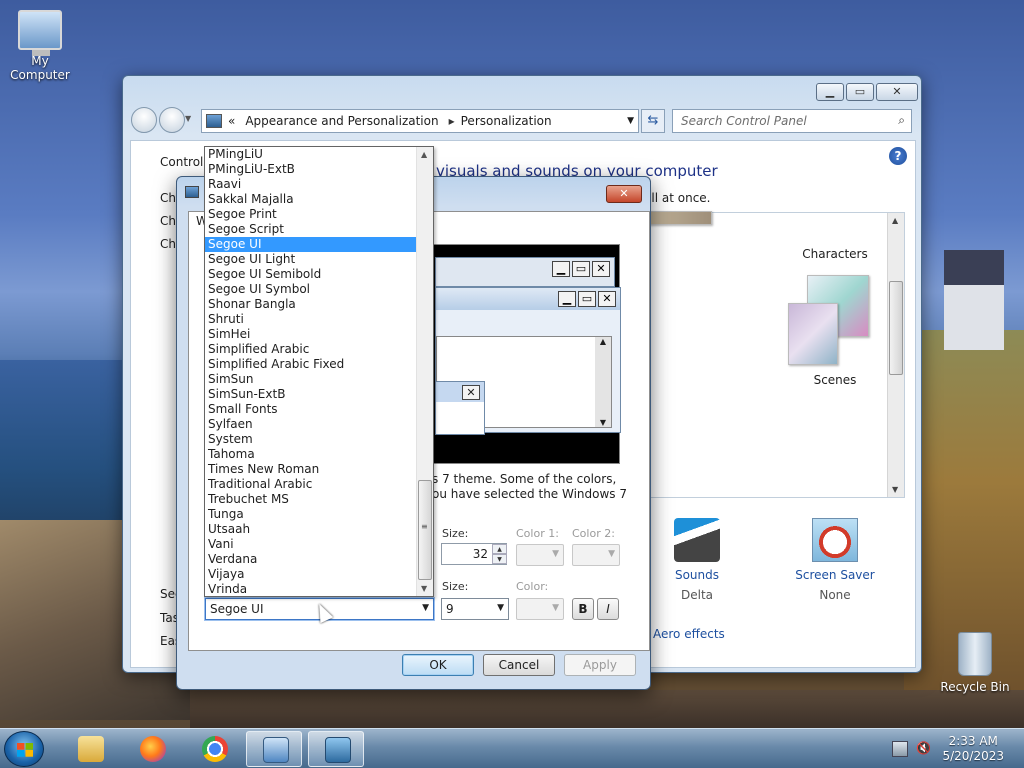  I want to click on speaker-muted-icon: 🔇, so click(924, 749).